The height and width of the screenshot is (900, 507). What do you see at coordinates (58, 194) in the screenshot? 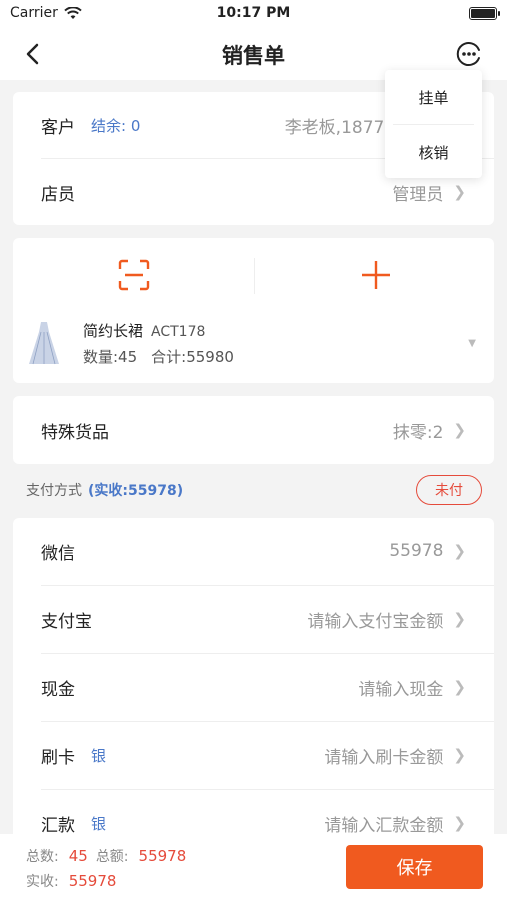
I see `clerk-label: 店员` at bounding box center [58, 194].